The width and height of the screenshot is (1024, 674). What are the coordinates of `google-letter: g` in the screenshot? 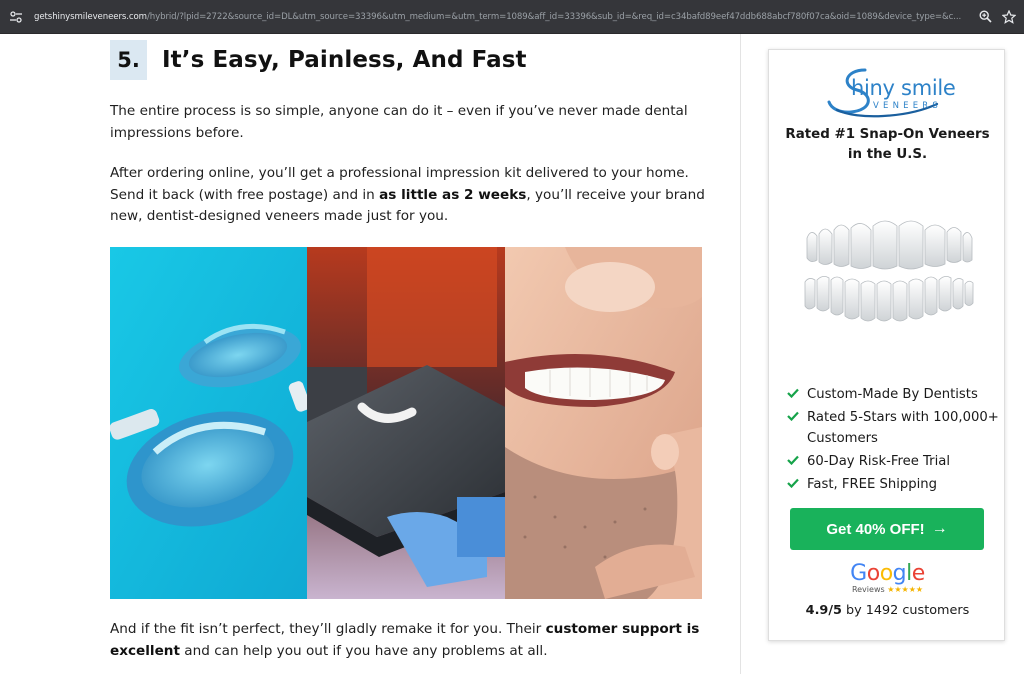 It's located at (899, 573).